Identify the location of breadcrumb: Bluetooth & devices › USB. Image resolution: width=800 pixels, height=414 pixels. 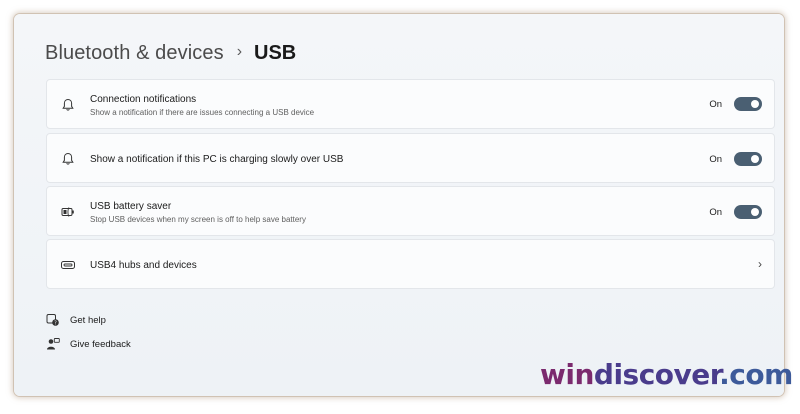
(170, 53).